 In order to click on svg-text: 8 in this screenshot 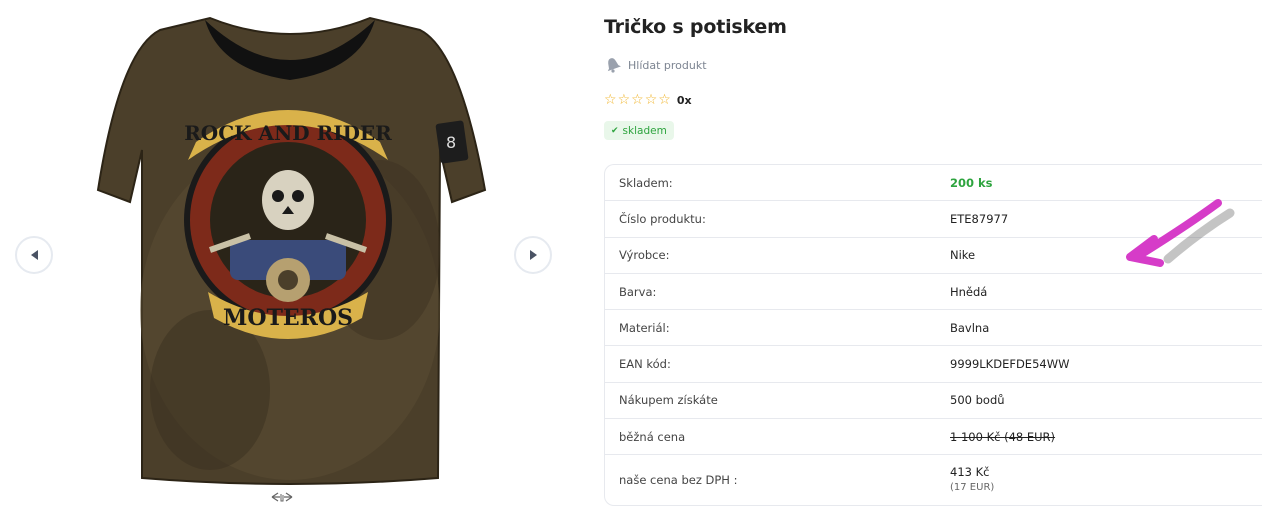, I will do `click(451, 142)`.